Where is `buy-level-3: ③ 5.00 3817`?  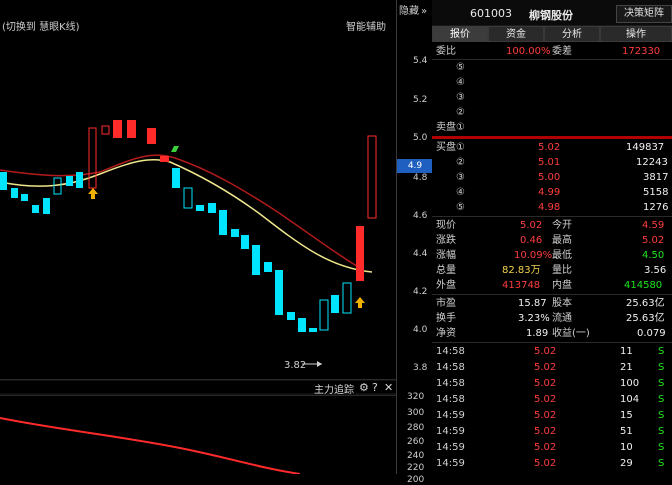
buy-level-3: ③ 5.00 3817 is located at coordinates (552, 177).